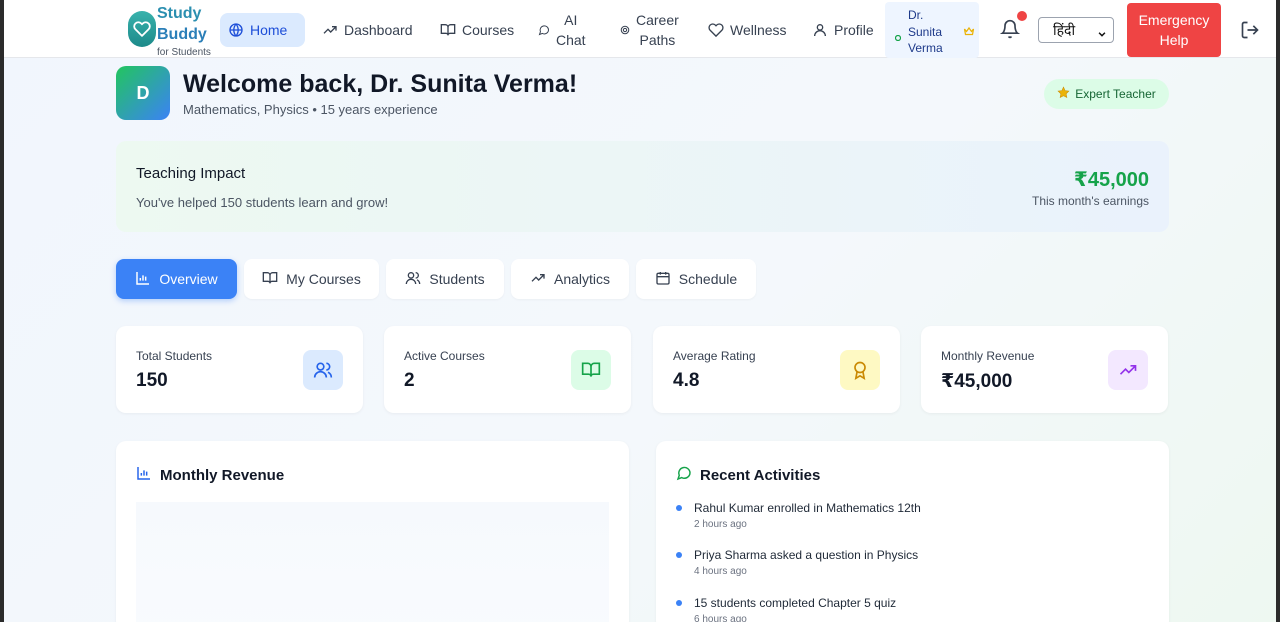  I want to click on panel-title-label: Monthly Revenue, so click(222, 475).